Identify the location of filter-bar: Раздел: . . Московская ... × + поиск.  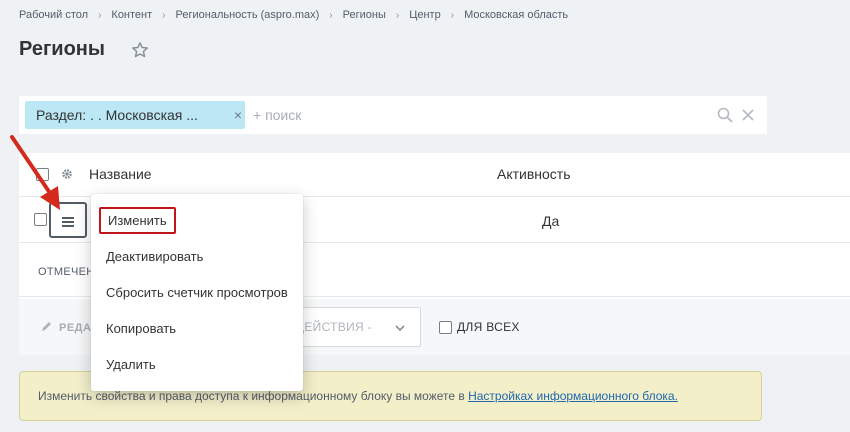
(393, 115).